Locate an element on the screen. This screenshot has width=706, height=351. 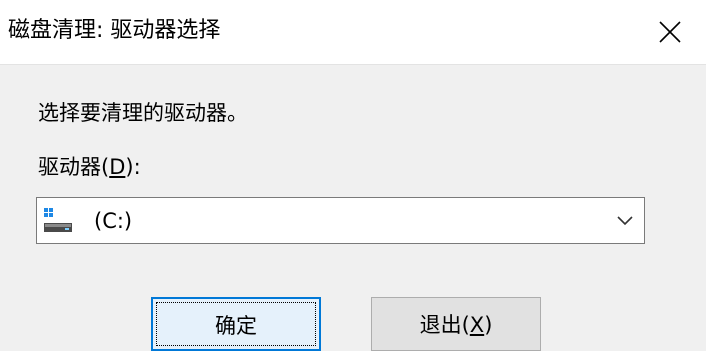
hard-drive-icon is located at coordinates (58, 220).